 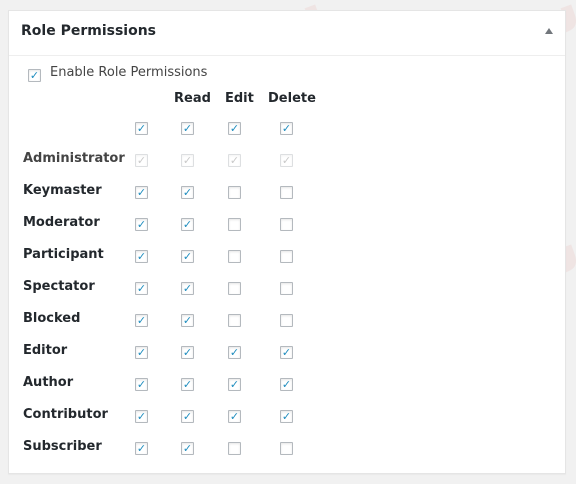 What do you see at coordinates (88, 31) in the screenshot?
I see `metabox-title: Role Permissions` at bounding box center [88, 31].